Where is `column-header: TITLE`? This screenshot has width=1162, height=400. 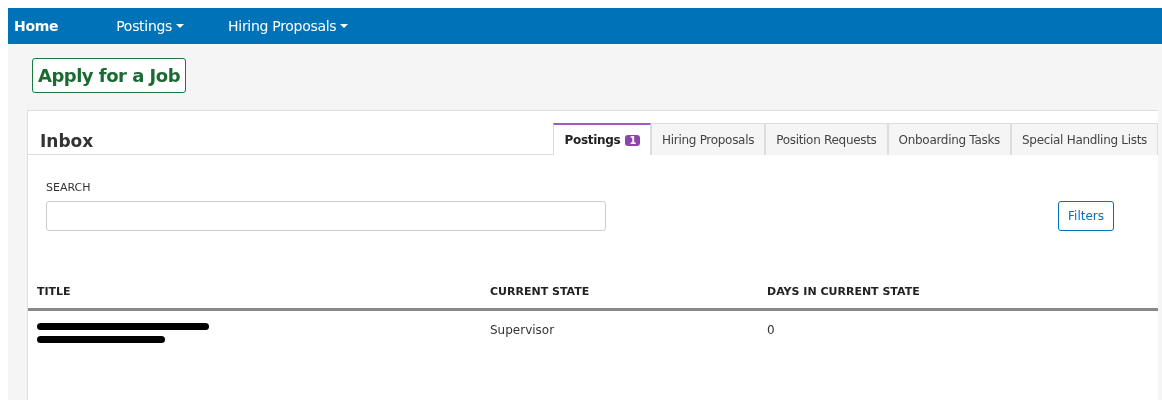 column-header: TITLE is located at coordinates (254, 297).